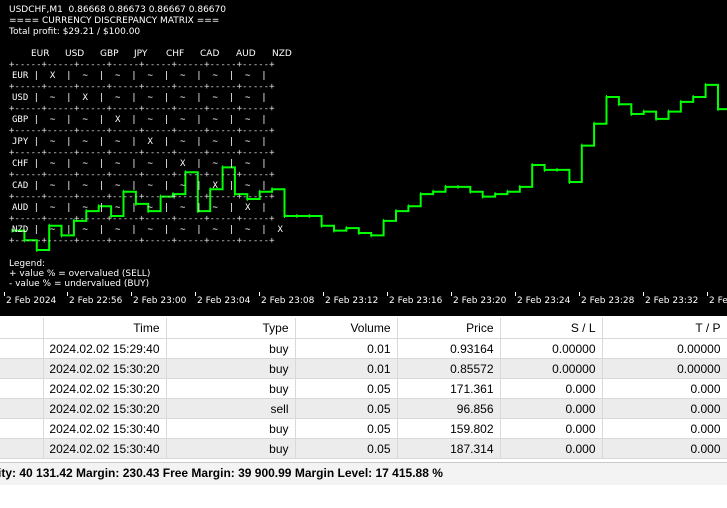  Describe the element at coordinates (449, 408) in the screenshot. I see `cell-price: 96.856` at that location.